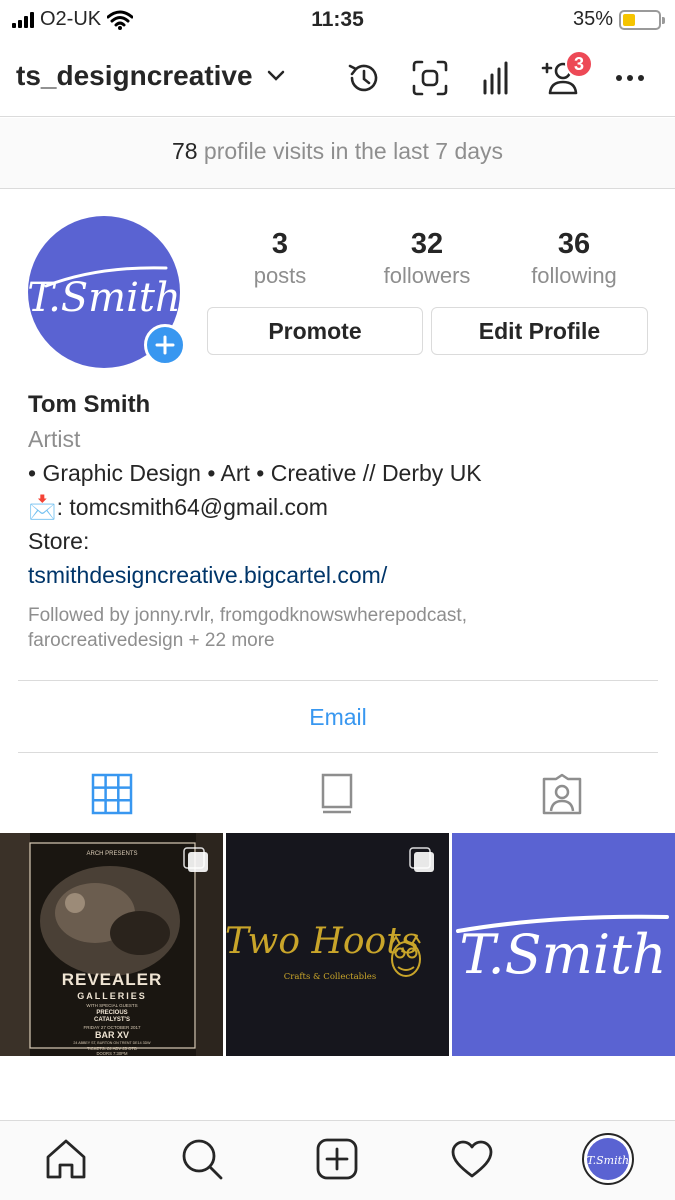 Image resolution: width=675 pixels, height=1200 pixels. Describe the element at coordinates (112, 794) in the screenshot. I see `grid-icon` at that location.